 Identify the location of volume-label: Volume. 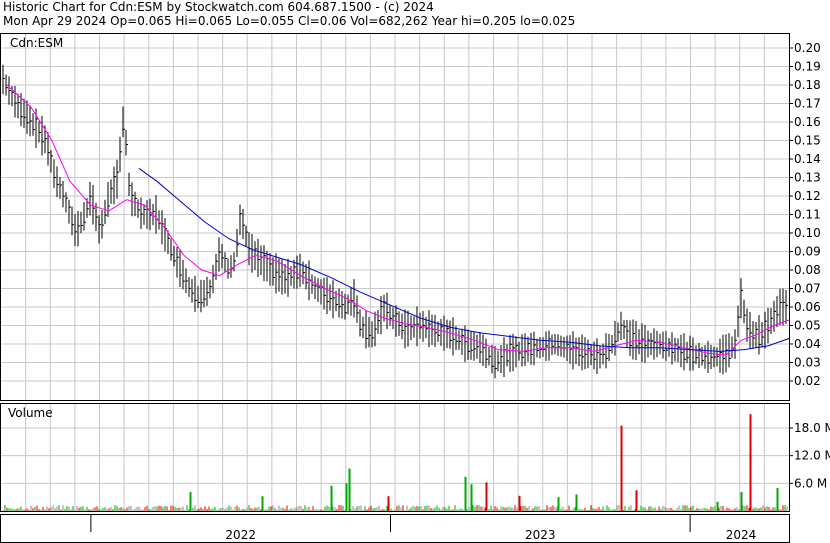
(30, 413).